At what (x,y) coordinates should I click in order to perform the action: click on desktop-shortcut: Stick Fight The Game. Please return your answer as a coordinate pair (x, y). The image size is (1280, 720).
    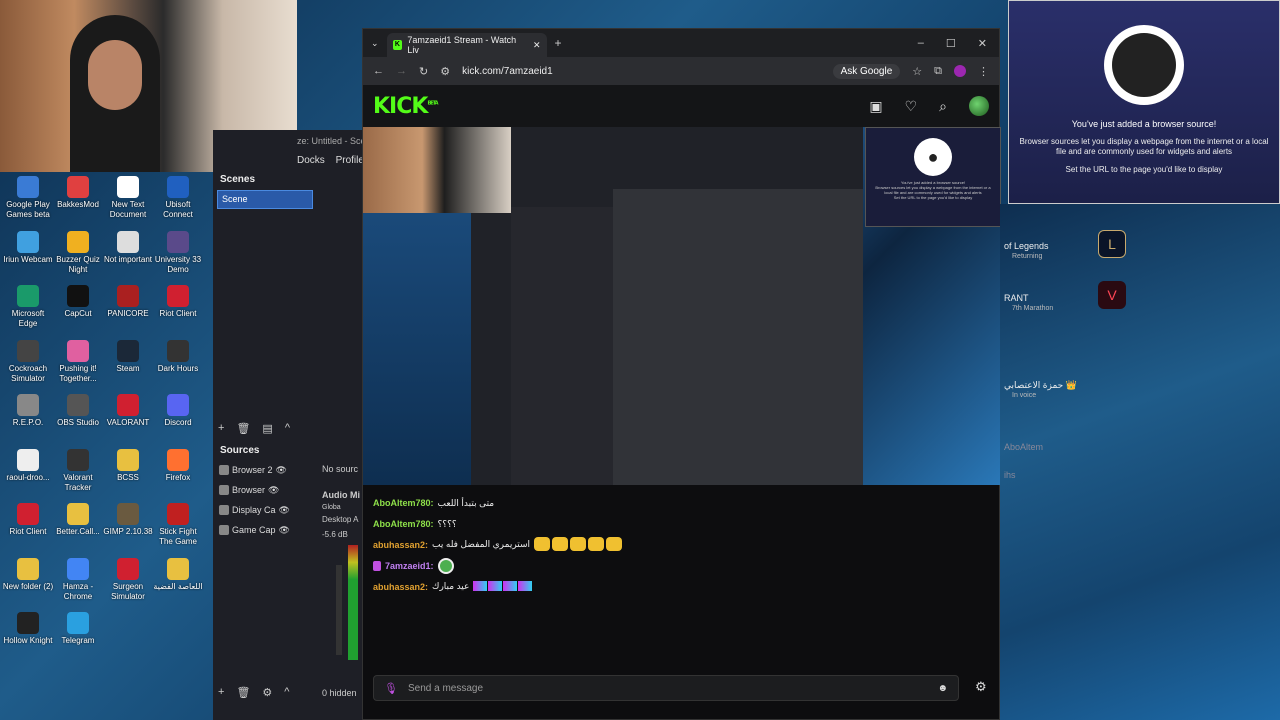
    Looking at the image, I should click on (178, 525).